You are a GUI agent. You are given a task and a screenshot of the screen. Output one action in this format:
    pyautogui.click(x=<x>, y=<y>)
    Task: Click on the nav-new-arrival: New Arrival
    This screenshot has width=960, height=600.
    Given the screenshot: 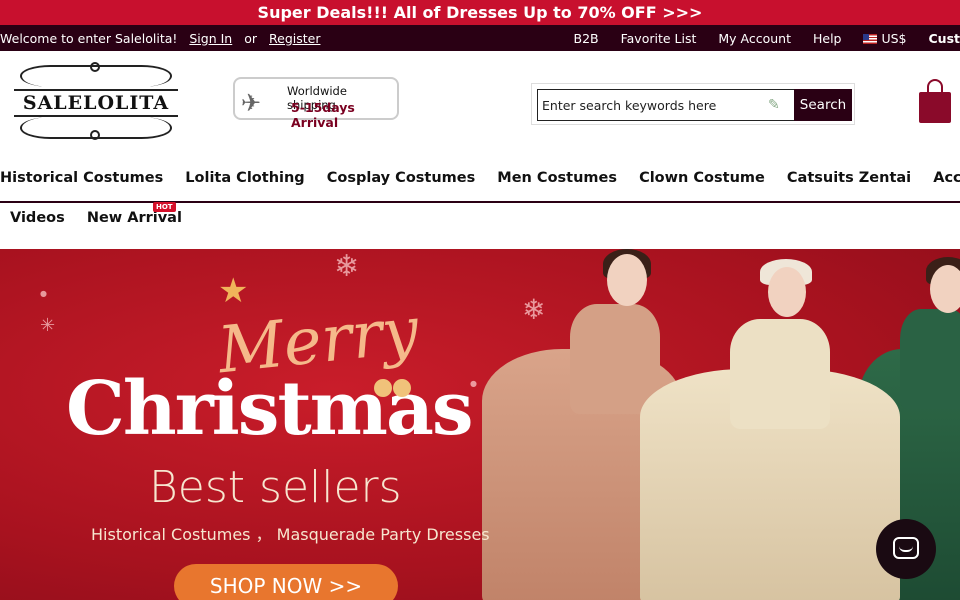 What is the action you would take?
    pyautogui.click(x=134, y=218)
    